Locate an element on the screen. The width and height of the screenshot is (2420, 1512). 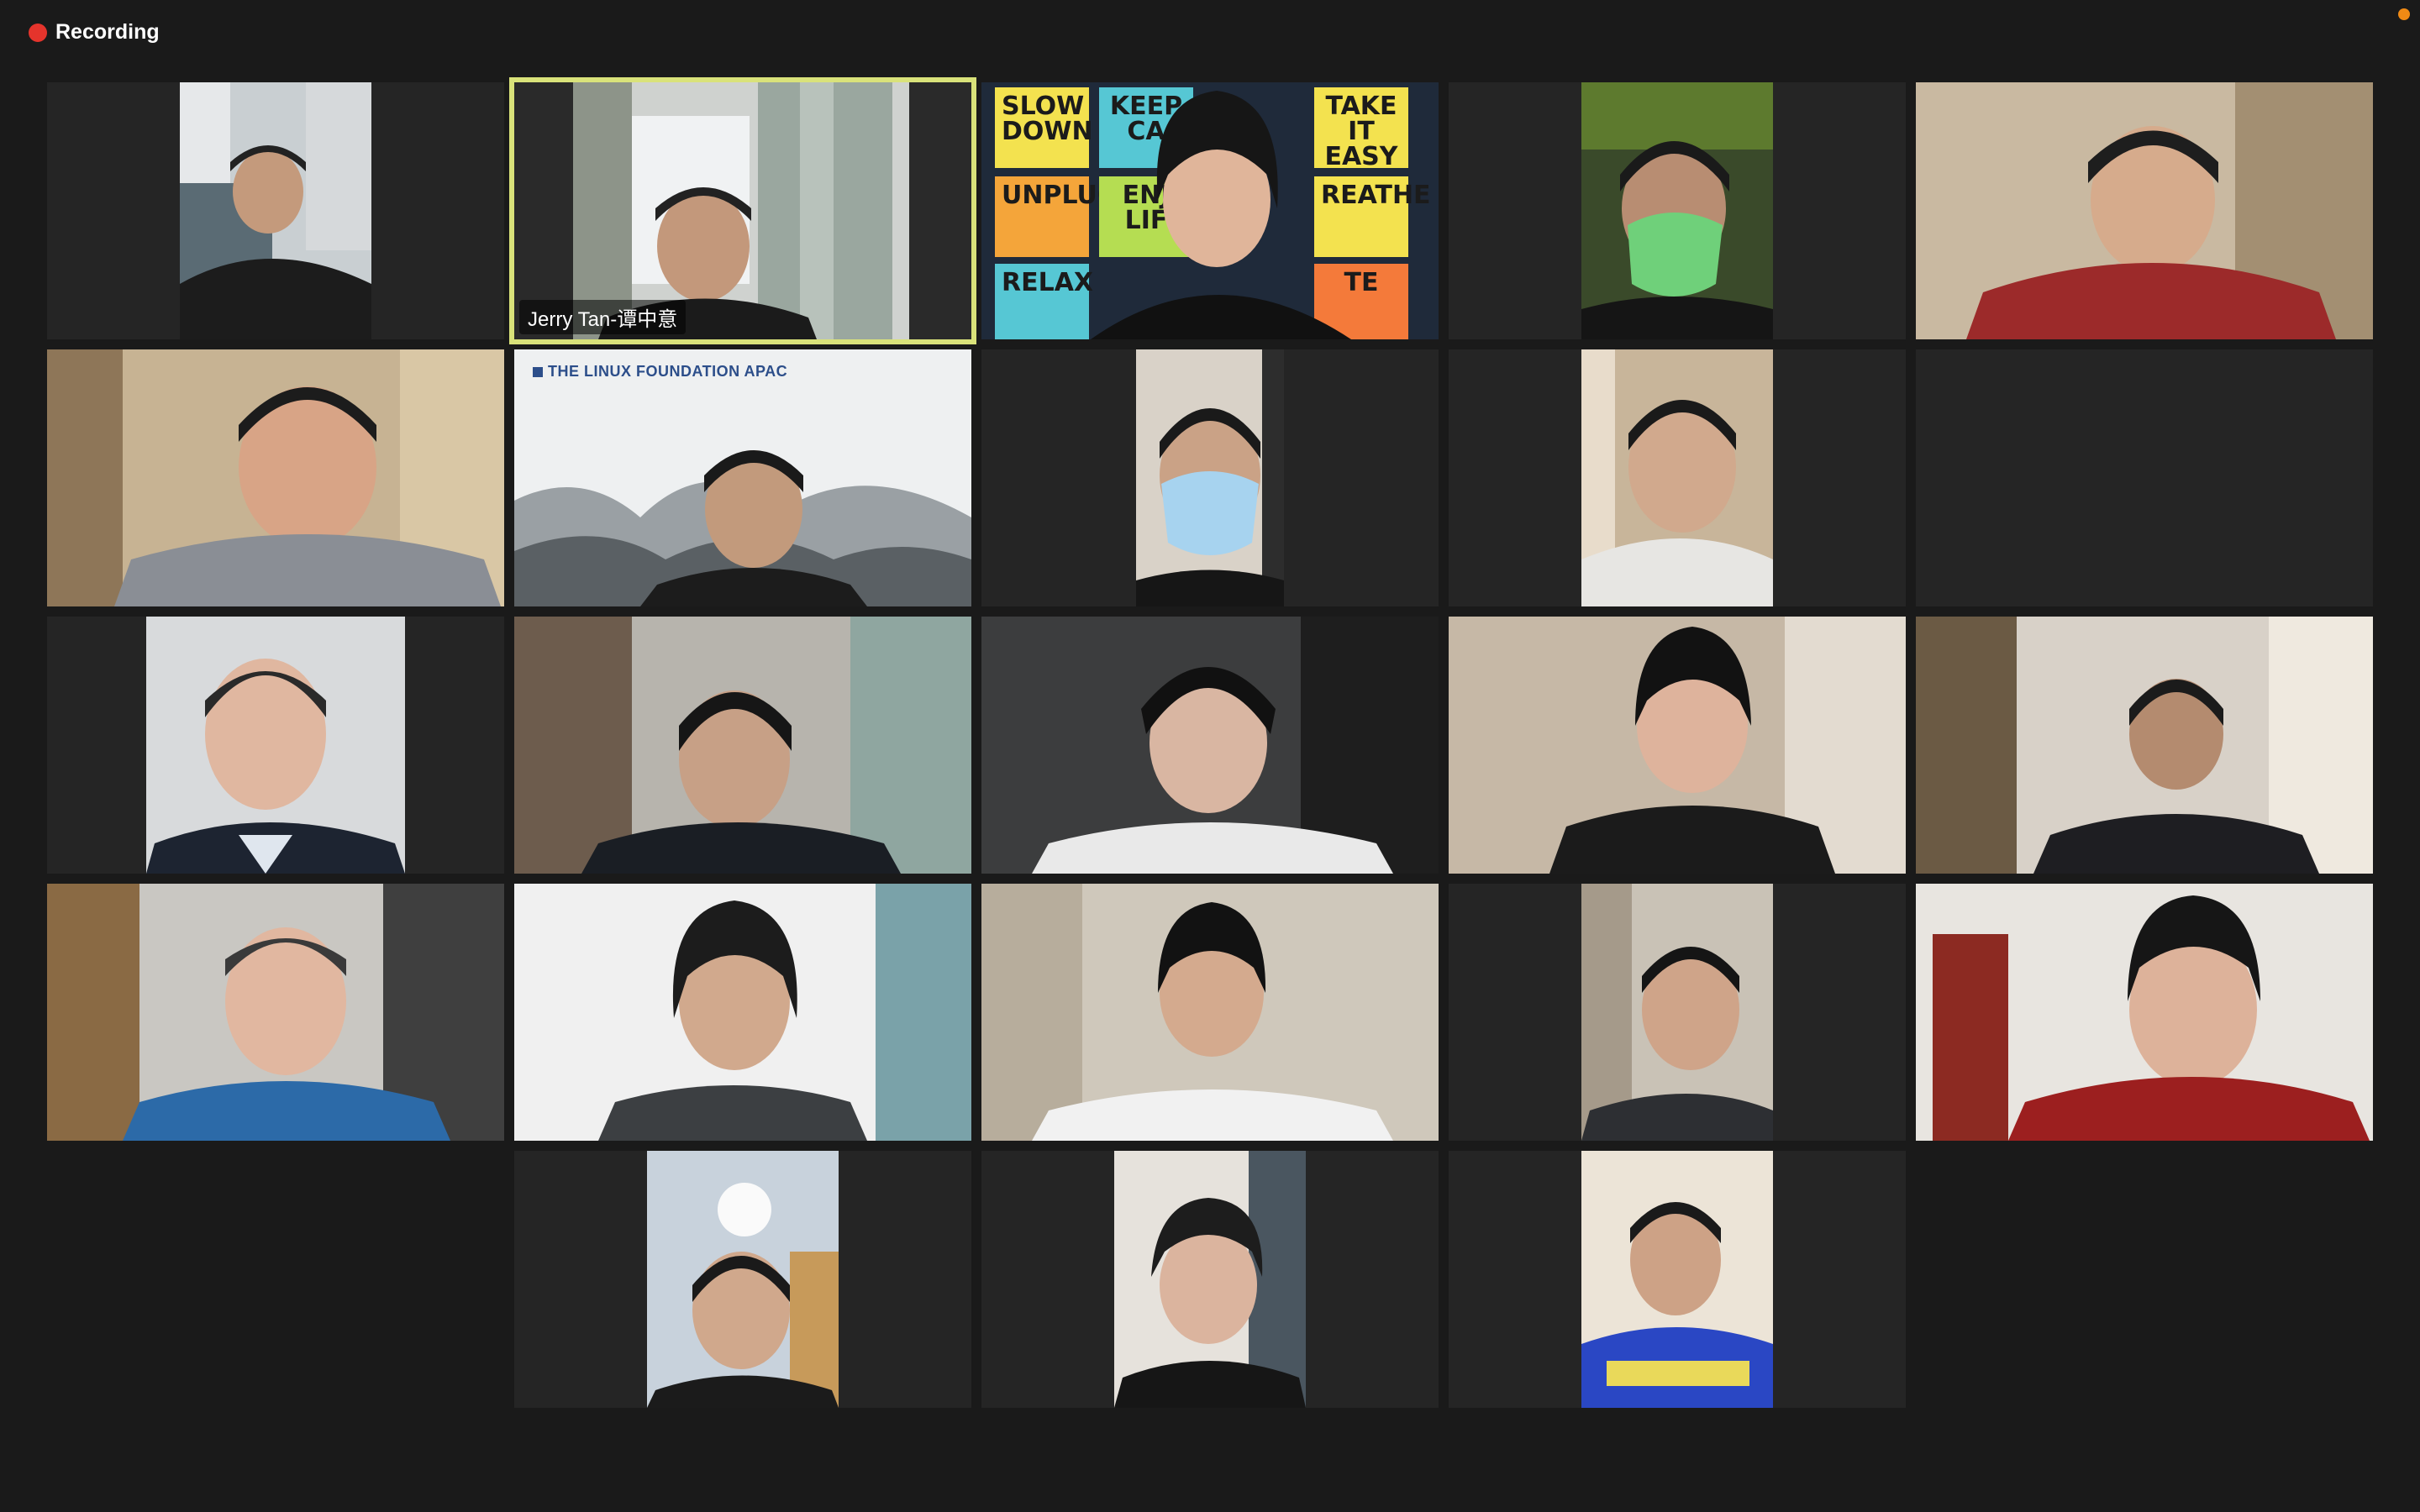
participant-tile-active-speaker: Jerry Tan-谭中意 is located at coordinates (742, 210).